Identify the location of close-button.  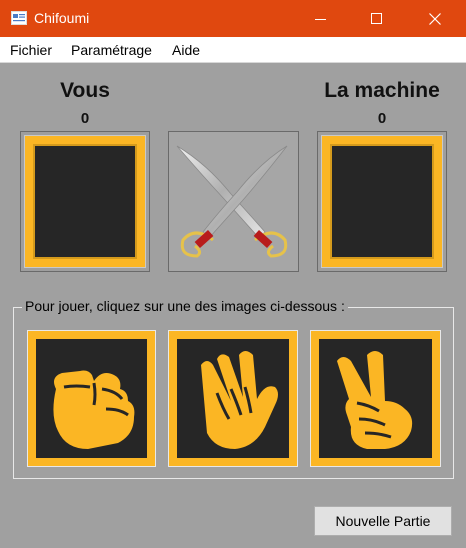
(435, 18).